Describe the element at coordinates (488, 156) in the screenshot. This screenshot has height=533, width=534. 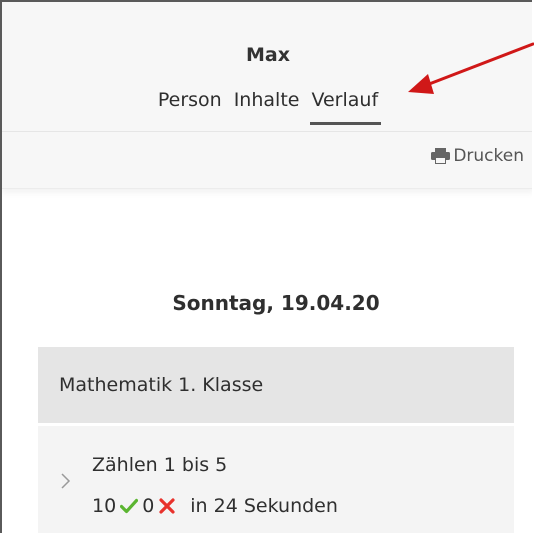
I see `print-label: Drucken` at that location.